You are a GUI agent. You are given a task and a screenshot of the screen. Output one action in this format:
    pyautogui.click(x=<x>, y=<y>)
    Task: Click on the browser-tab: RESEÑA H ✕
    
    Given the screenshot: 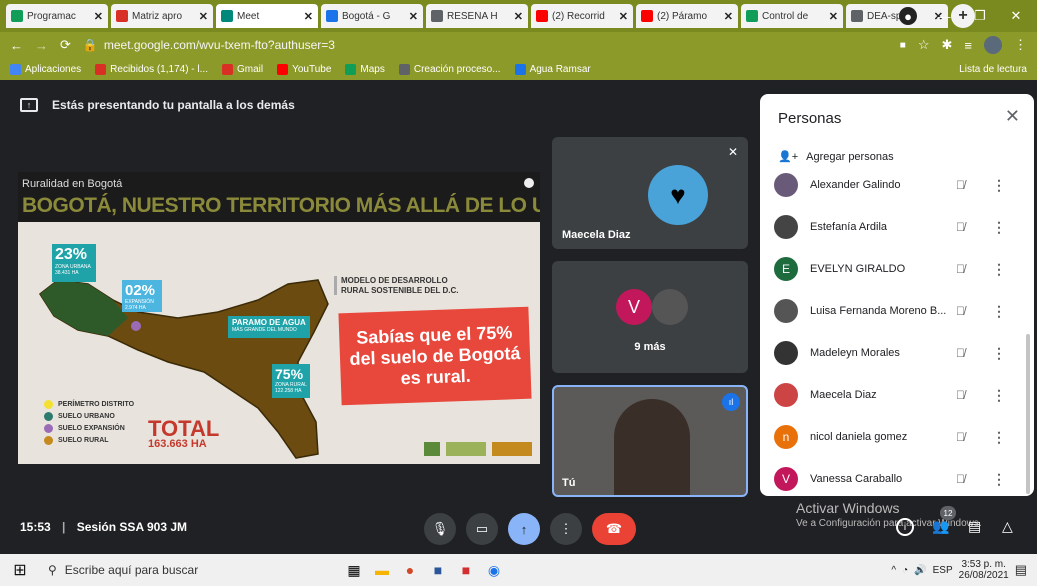 What is the action you would take?
    pyautogui.click(x=477, y=16)
    